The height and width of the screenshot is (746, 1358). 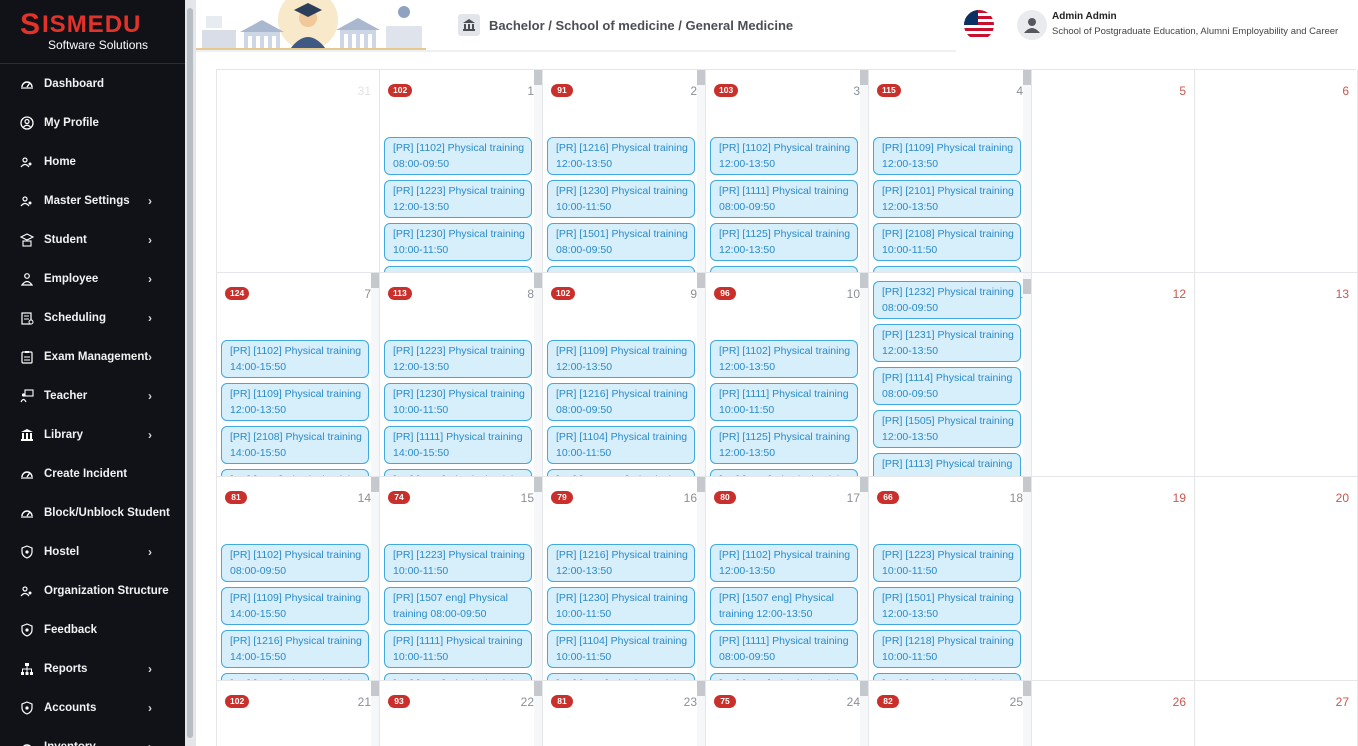 I want to click on sidebar-item-hostel: Hostel ›, so click(x=92, y=551).